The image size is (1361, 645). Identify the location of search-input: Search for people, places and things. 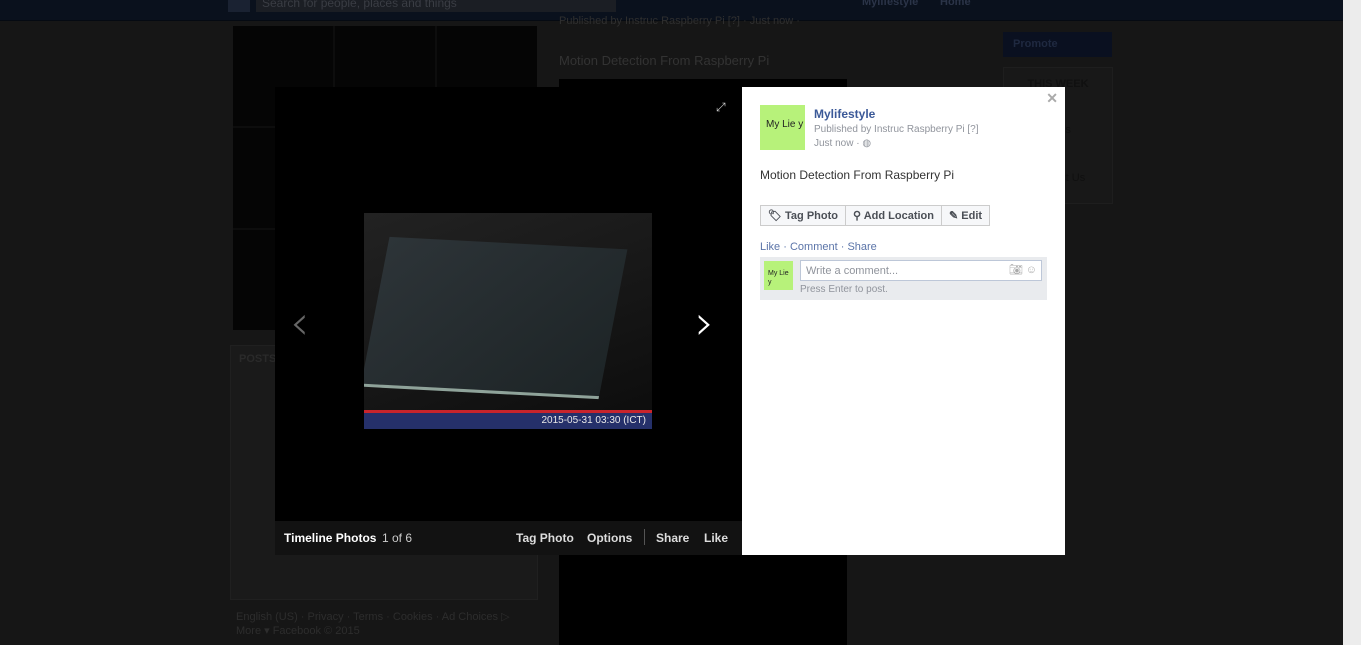
(436, 6).